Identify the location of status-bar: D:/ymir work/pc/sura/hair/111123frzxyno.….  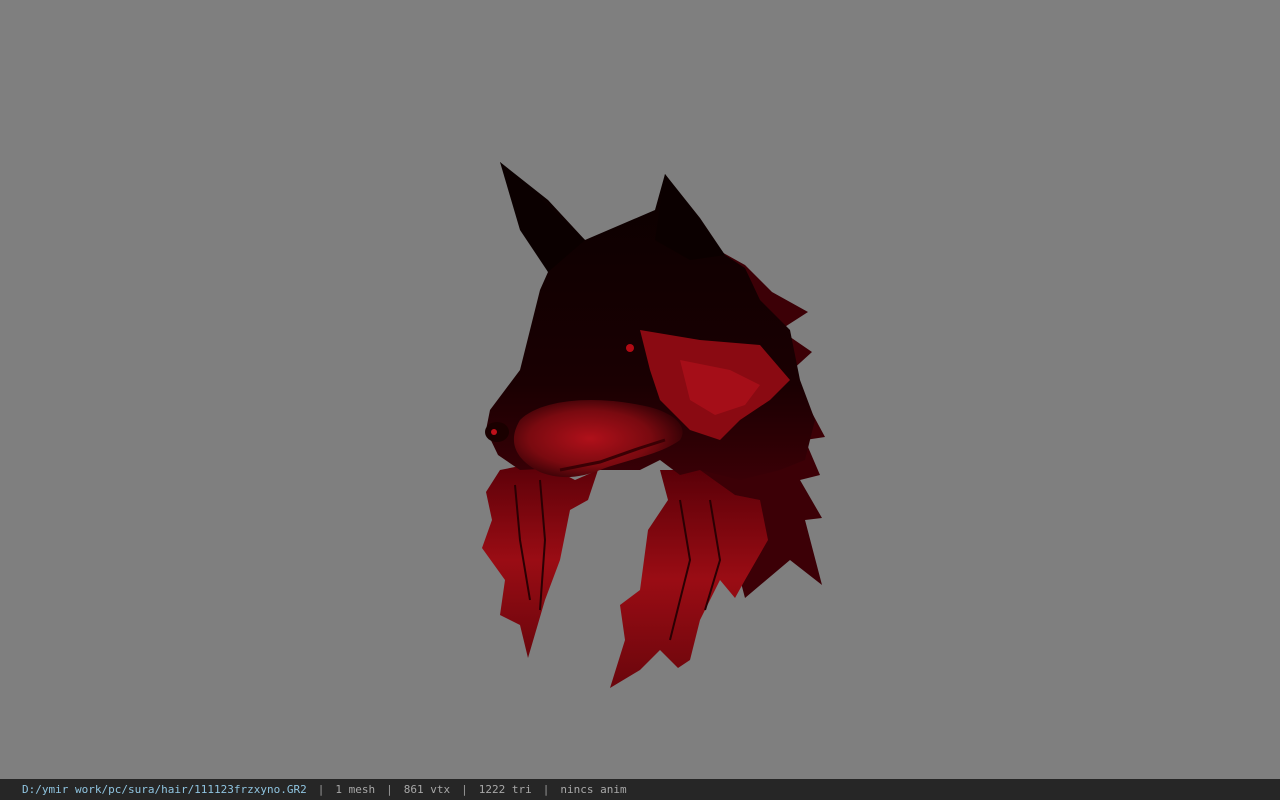
(640, 789).